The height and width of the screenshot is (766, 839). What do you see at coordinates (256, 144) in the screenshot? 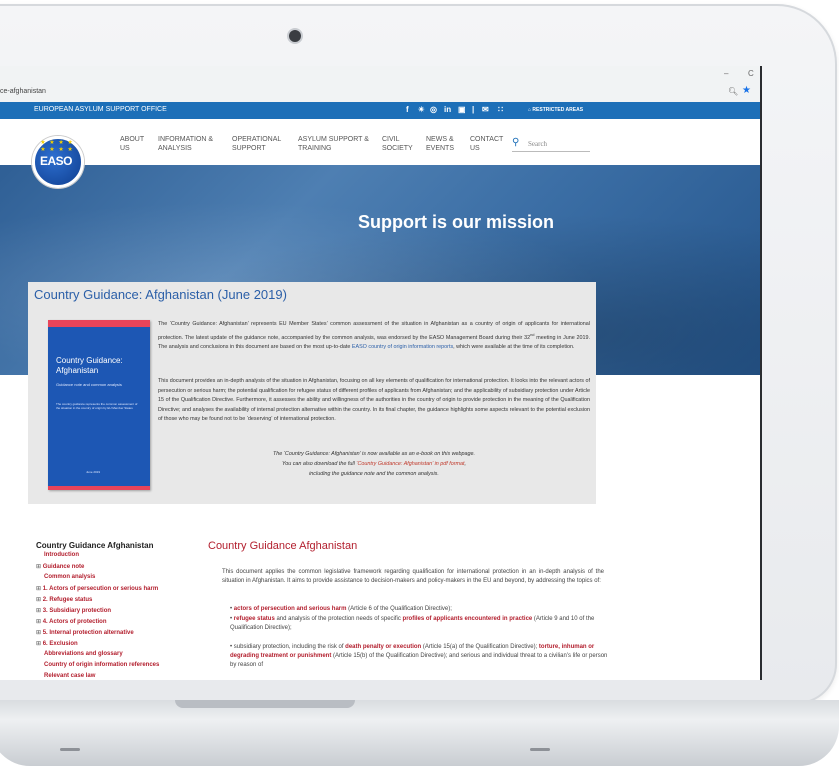
I see `nav-operational: OPERATIONAL SUPPORT` at bounding box center [256, 144].